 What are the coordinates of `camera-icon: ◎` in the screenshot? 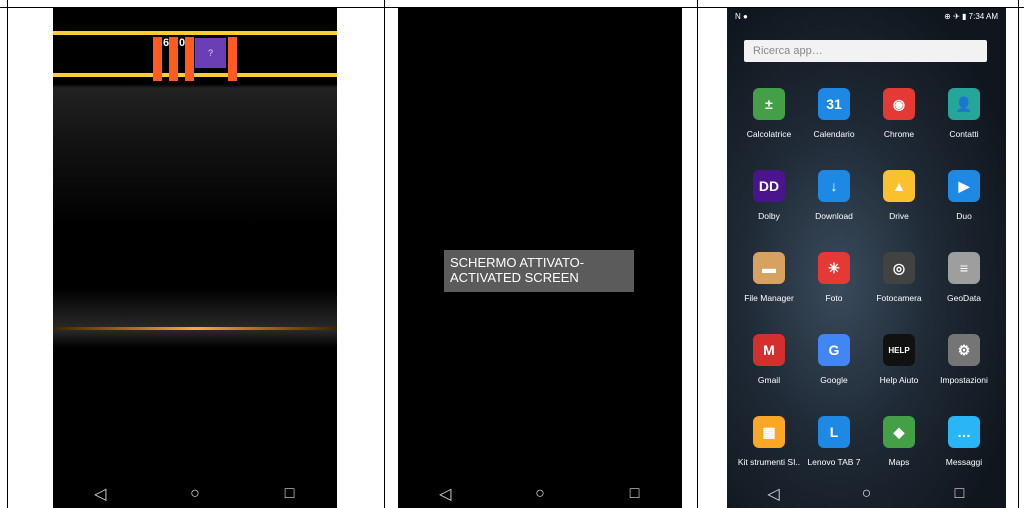 It's located at (899, 268).